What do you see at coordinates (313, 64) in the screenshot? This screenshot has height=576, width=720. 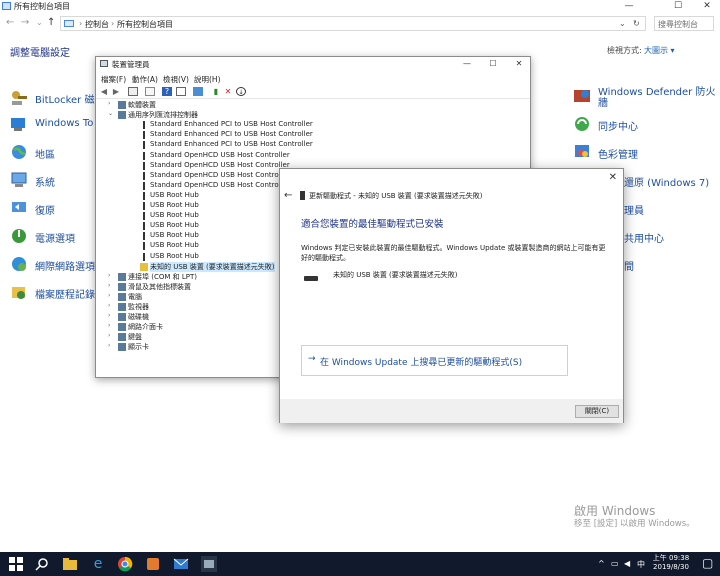 I see `device-manager-titlebar: 裝置管理員 — ☐ ✕` at bounding box center [313, 64].